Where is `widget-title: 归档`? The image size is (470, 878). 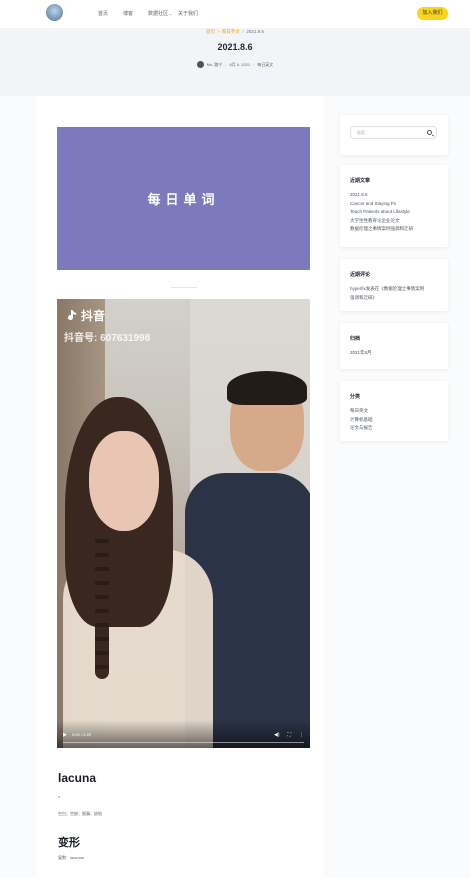
widget-title: 归档 is located at coordinates (355, 339).